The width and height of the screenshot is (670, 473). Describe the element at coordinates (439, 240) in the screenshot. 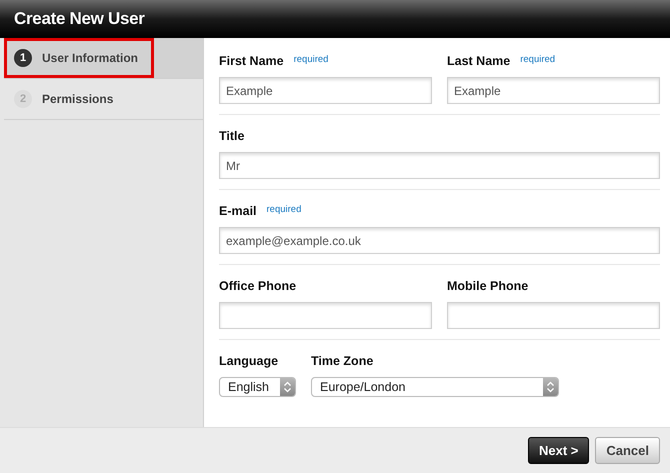

I see `input-field: example@example.co.uk` at that location.